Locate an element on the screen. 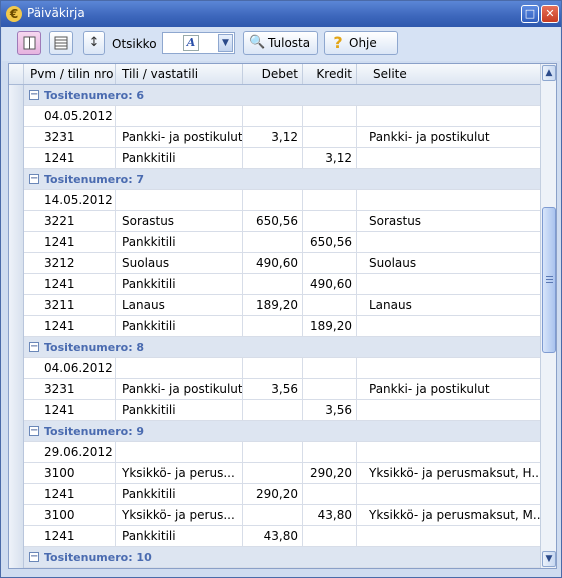 The height and width of the screenshot is (578, 562). scroll-up-arrow-icon: ▲ is located at coordinates (549, 73).